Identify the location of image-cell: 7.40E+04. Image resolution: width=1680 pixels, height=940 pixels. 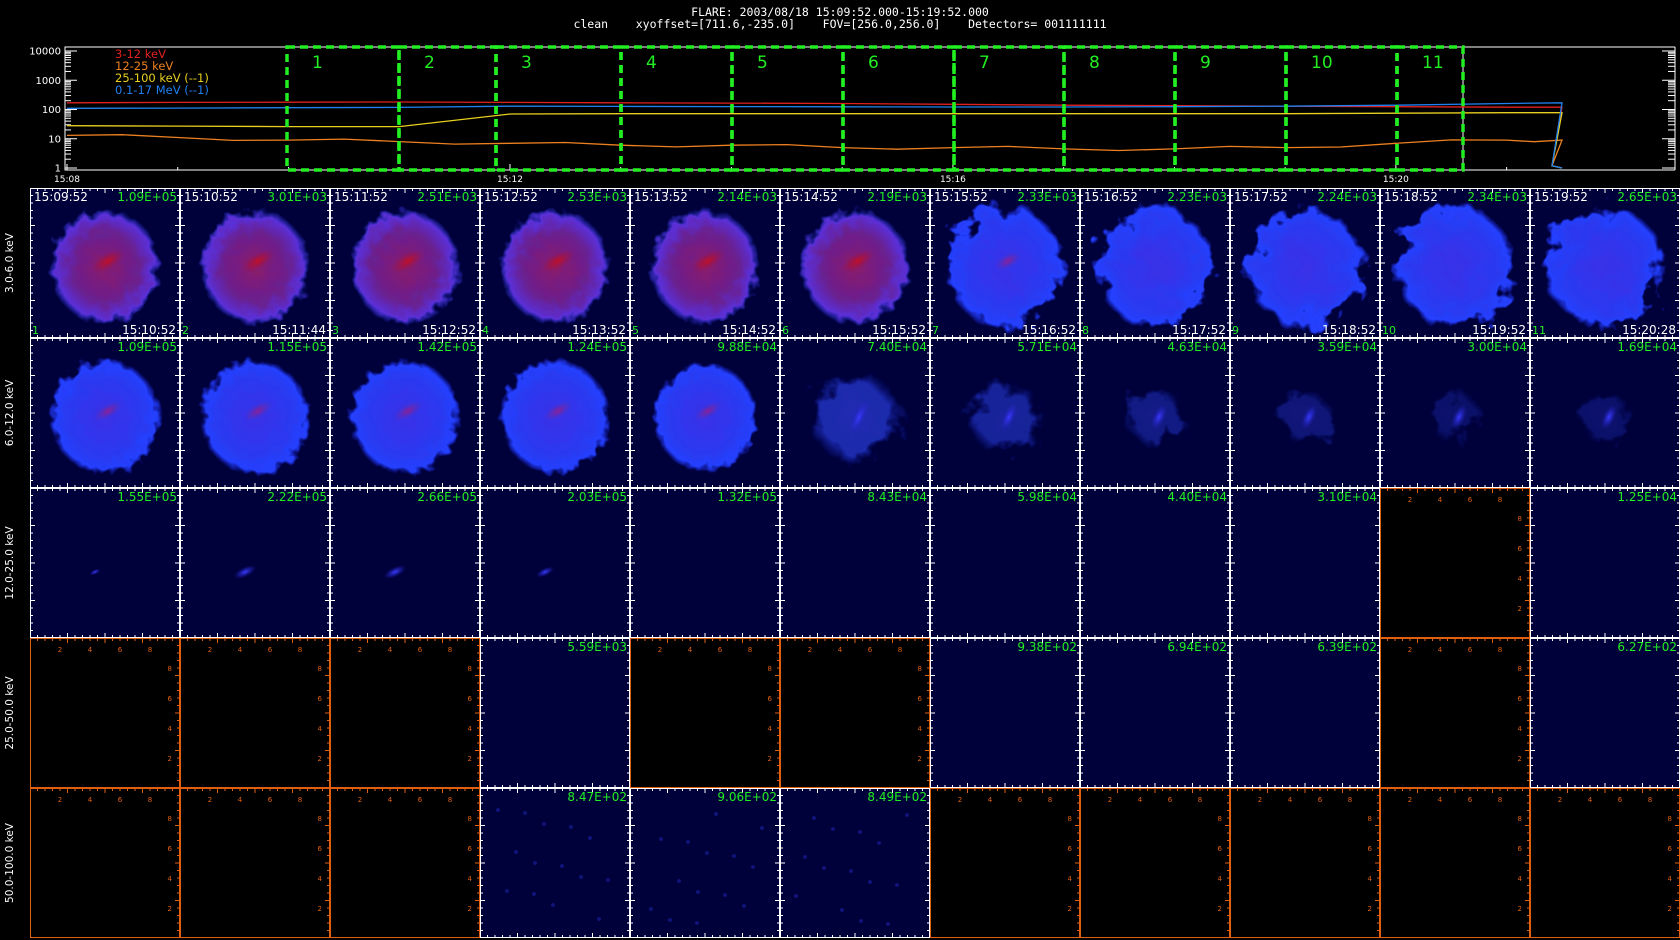
(855, 413).